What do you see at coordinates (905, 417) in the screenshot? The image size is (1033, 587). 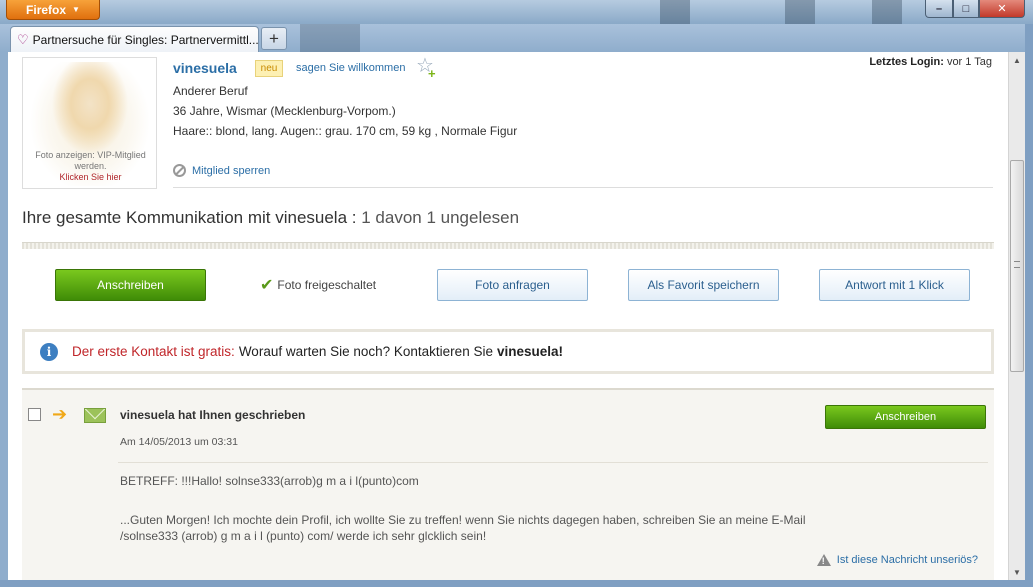 I see `reply-write-button: Anschreiben` at bounding box center [905, 417].